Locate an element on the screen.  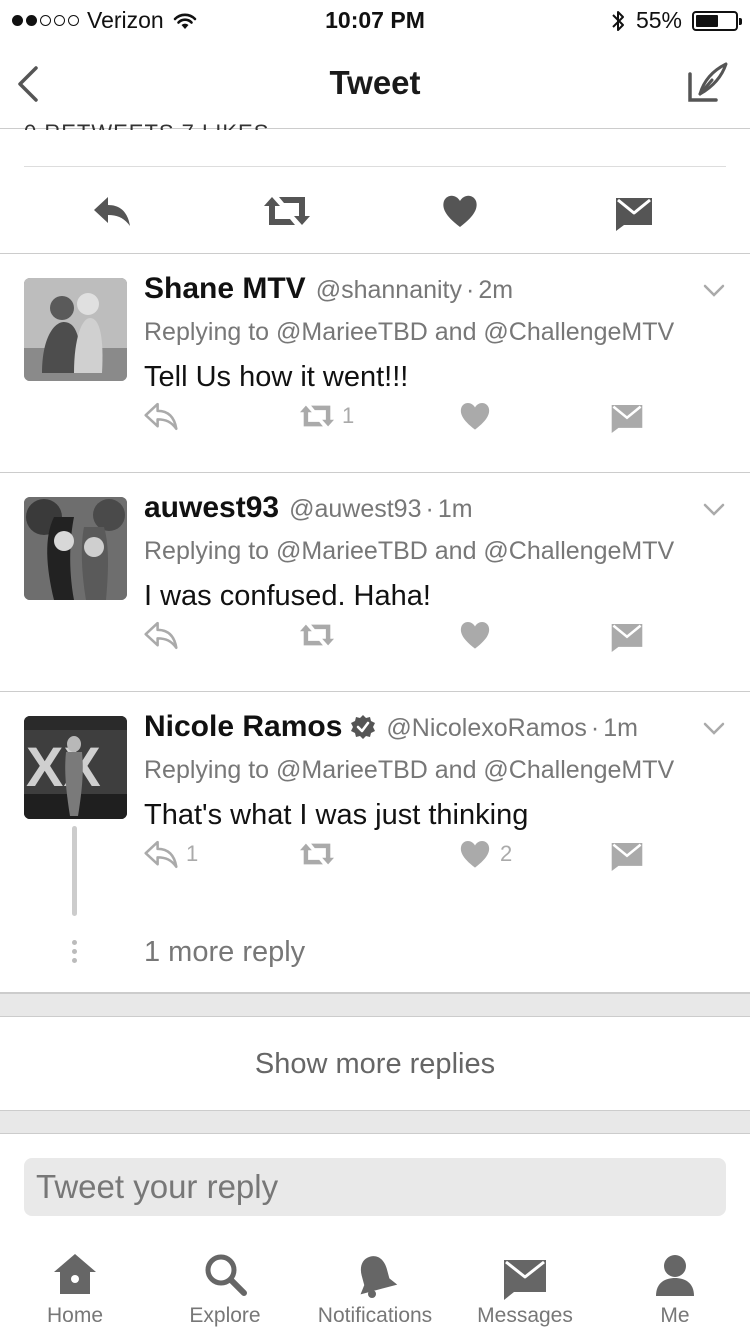
tab-messages: Messages is located at coordinates (525, 1284).